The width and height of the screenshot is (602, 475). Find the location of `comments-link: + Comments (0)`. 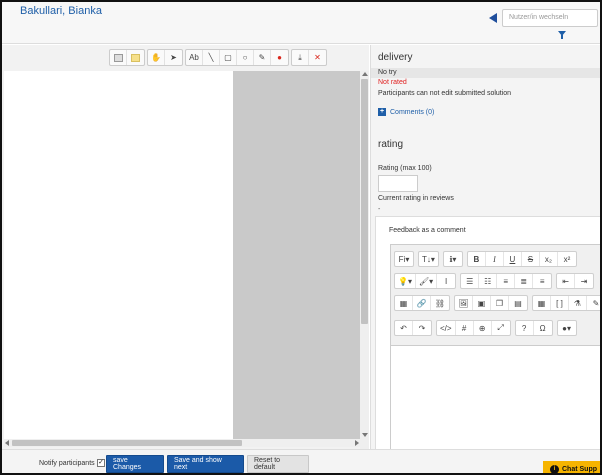

comments-link: + Comments (0) is located at coordinates (406, 112).